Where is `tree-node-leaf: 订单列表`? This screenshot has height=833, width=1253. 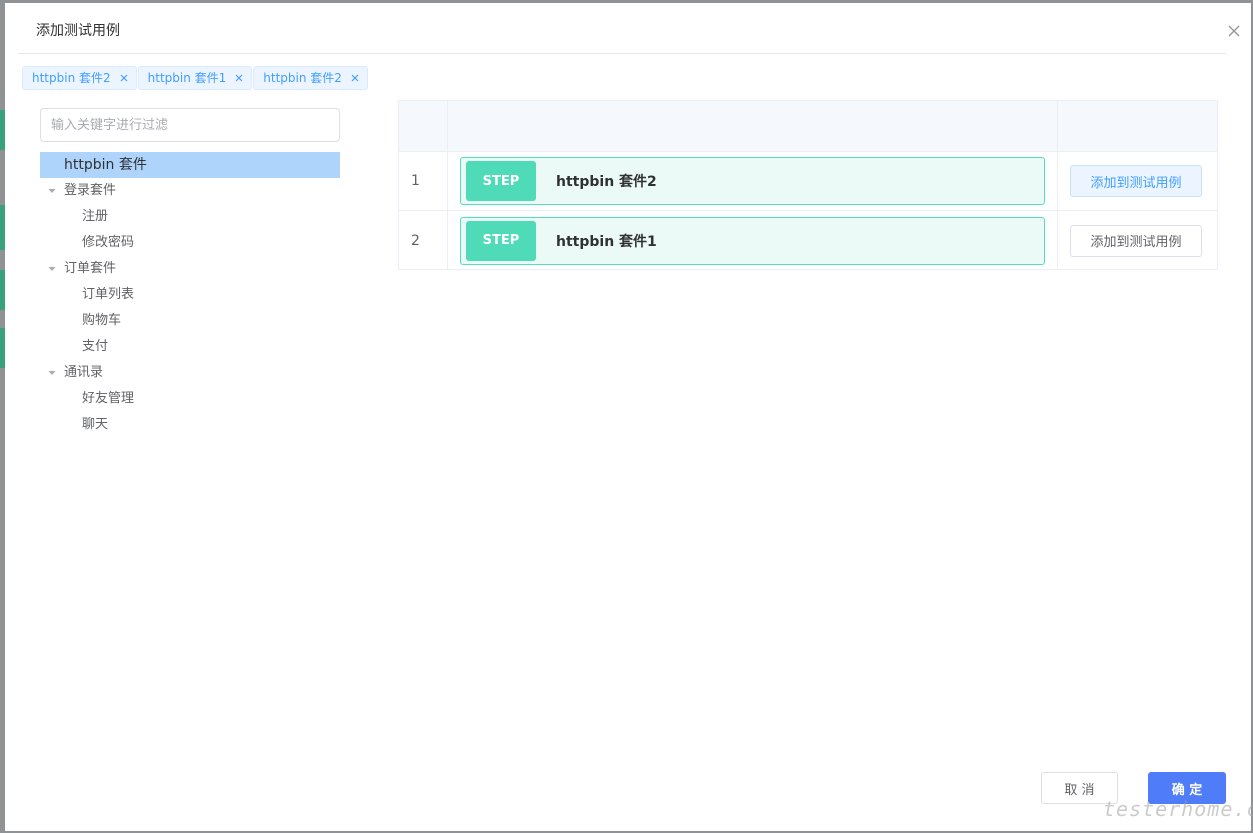
tree-node-leaf: 订单列表 is located at coordinates (190, 295).